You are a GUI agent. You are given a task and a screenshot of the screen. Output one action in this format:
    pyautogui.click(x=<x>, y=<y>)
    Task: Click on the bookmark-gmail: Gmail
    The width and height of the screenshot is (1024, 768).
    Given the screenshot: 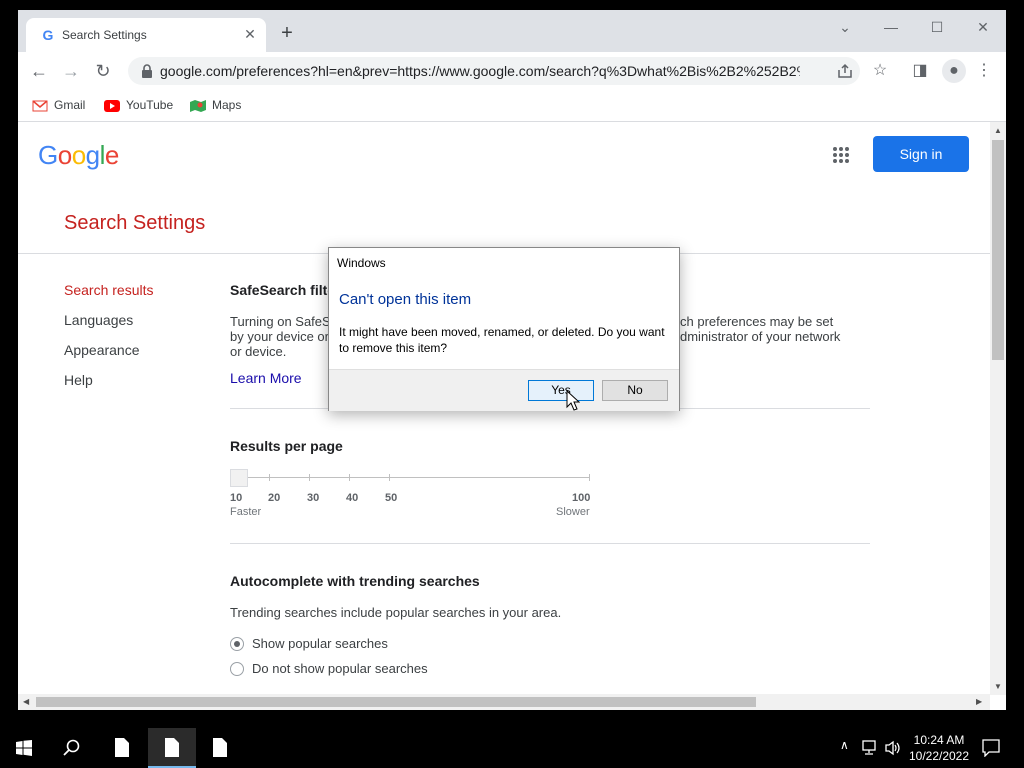 What is the action you would take?
    pyautogui.click(x=58, y=105)
    